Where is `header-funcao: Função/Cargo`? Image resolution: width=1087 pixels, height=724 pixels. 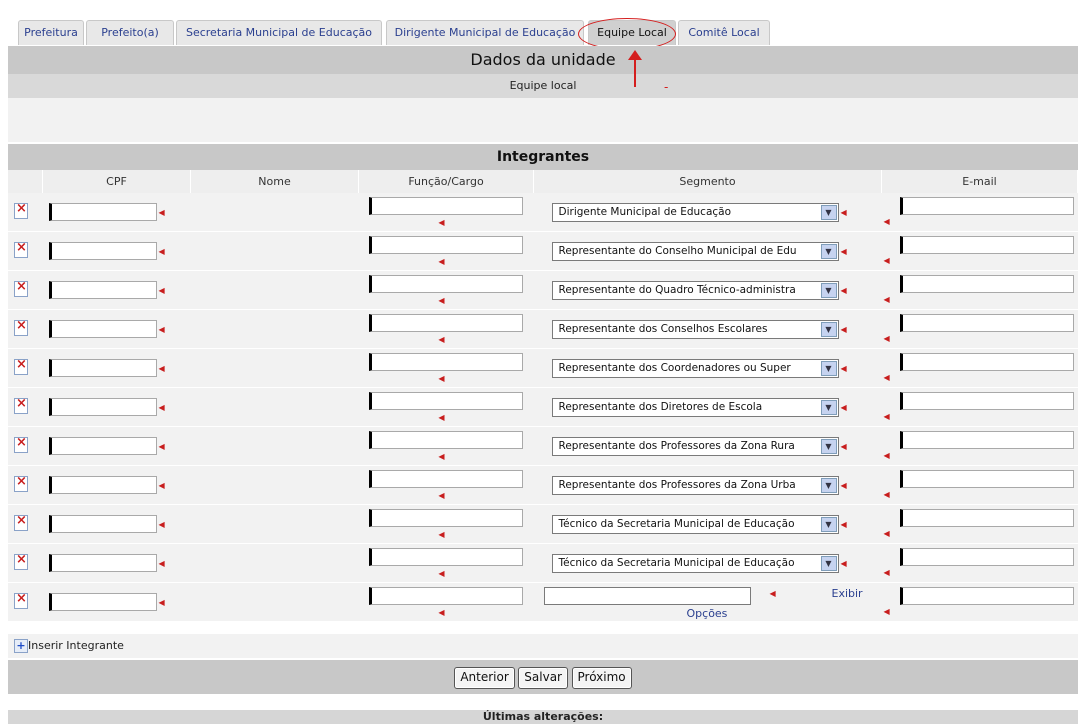
header-funcao: Função/Cargo is located at coordinates (446, 181).